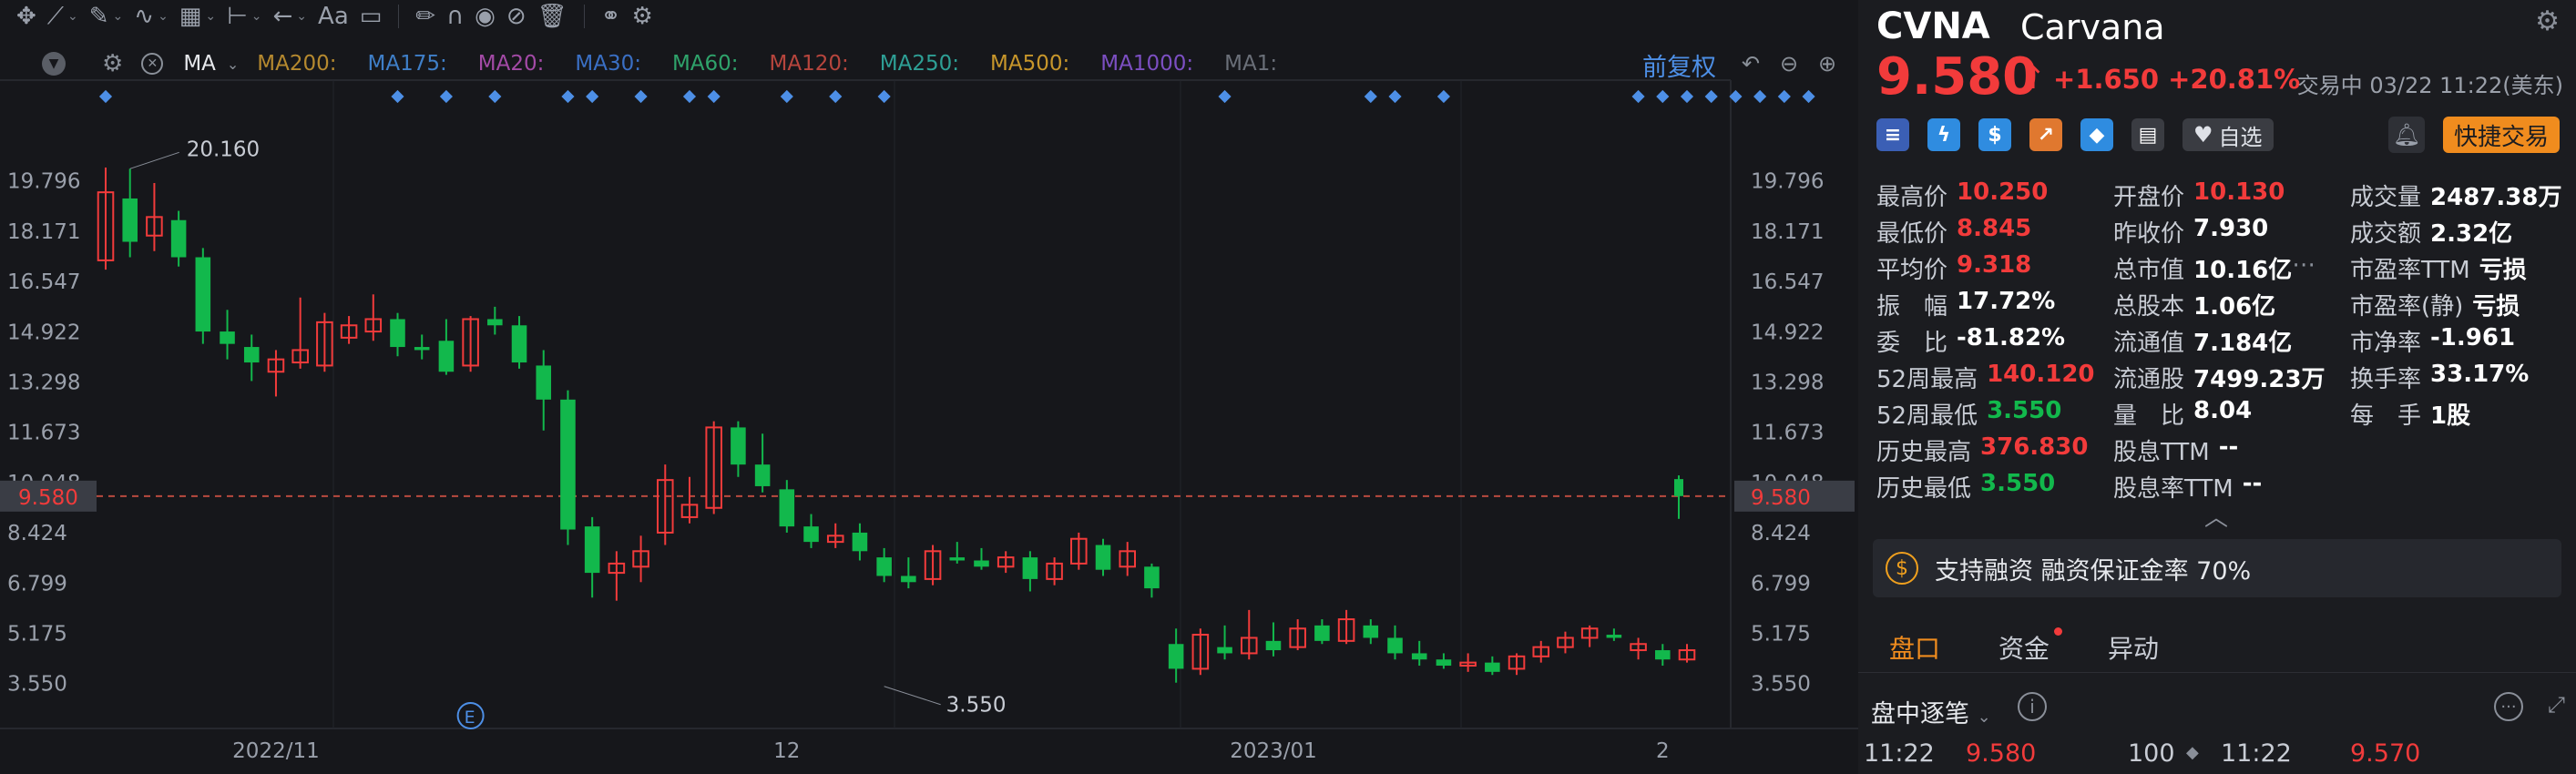 The width and height of the screenshot is (2576, 774). What do you see at coordinates (642, 17) in the screenshot?
I see `settings-icon: ⚙` at bounding box center [642, 17].